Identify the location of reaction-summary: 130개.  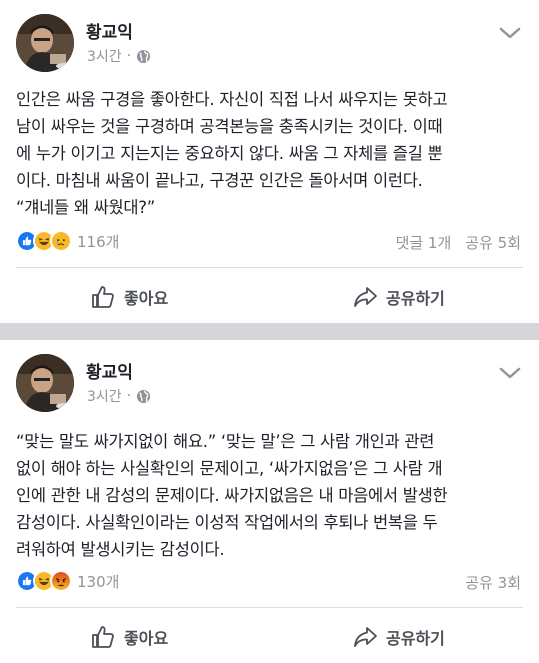
(67, 581).